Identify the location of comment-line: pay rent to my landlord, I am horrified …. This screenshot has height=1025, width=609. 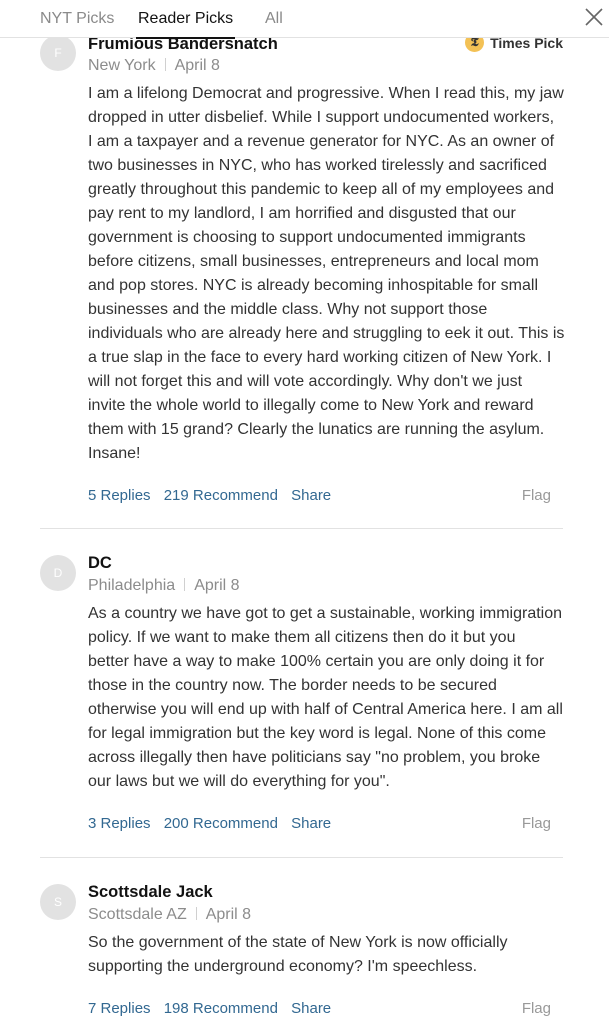
(302, 213).